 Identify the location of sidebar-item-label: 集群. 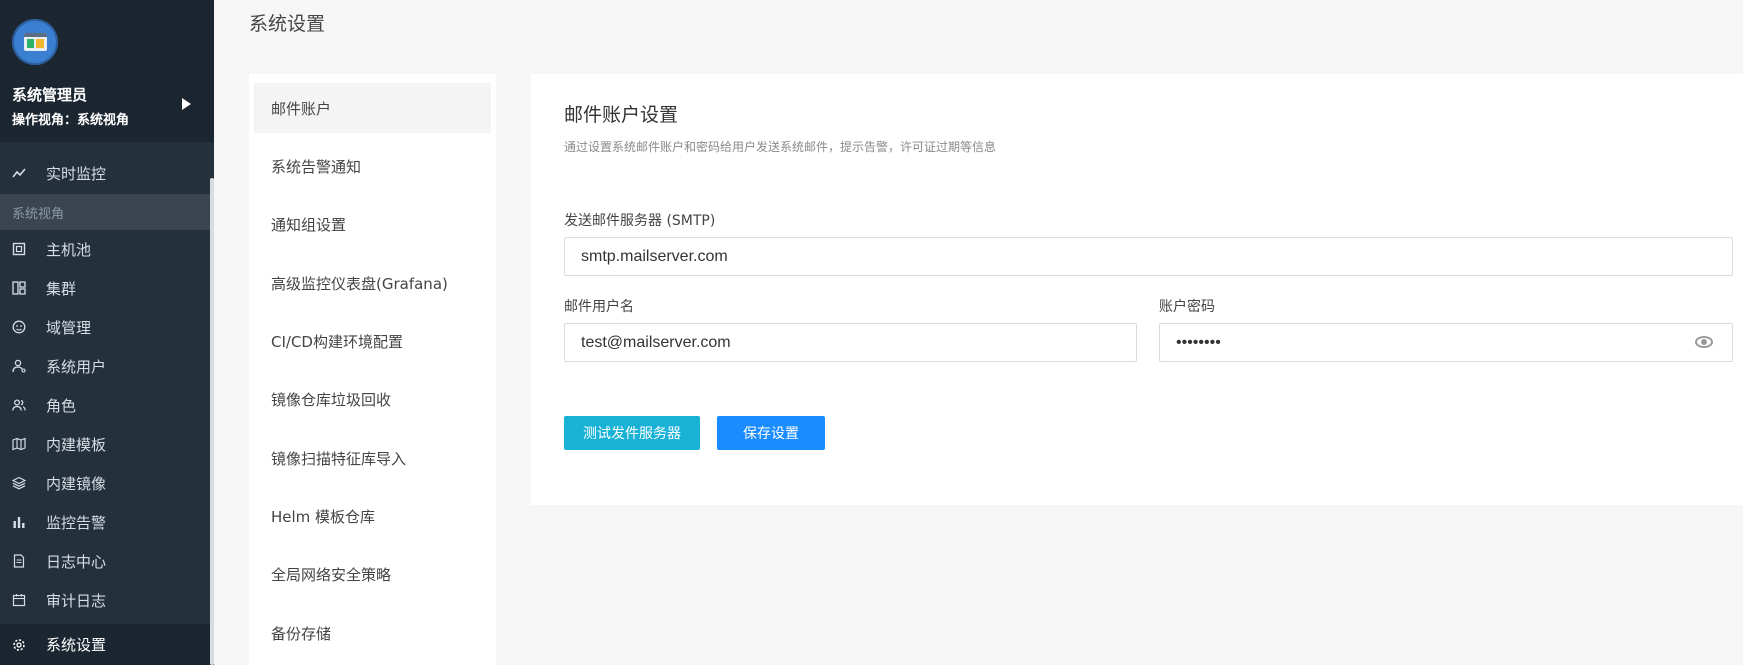
(61, 288).